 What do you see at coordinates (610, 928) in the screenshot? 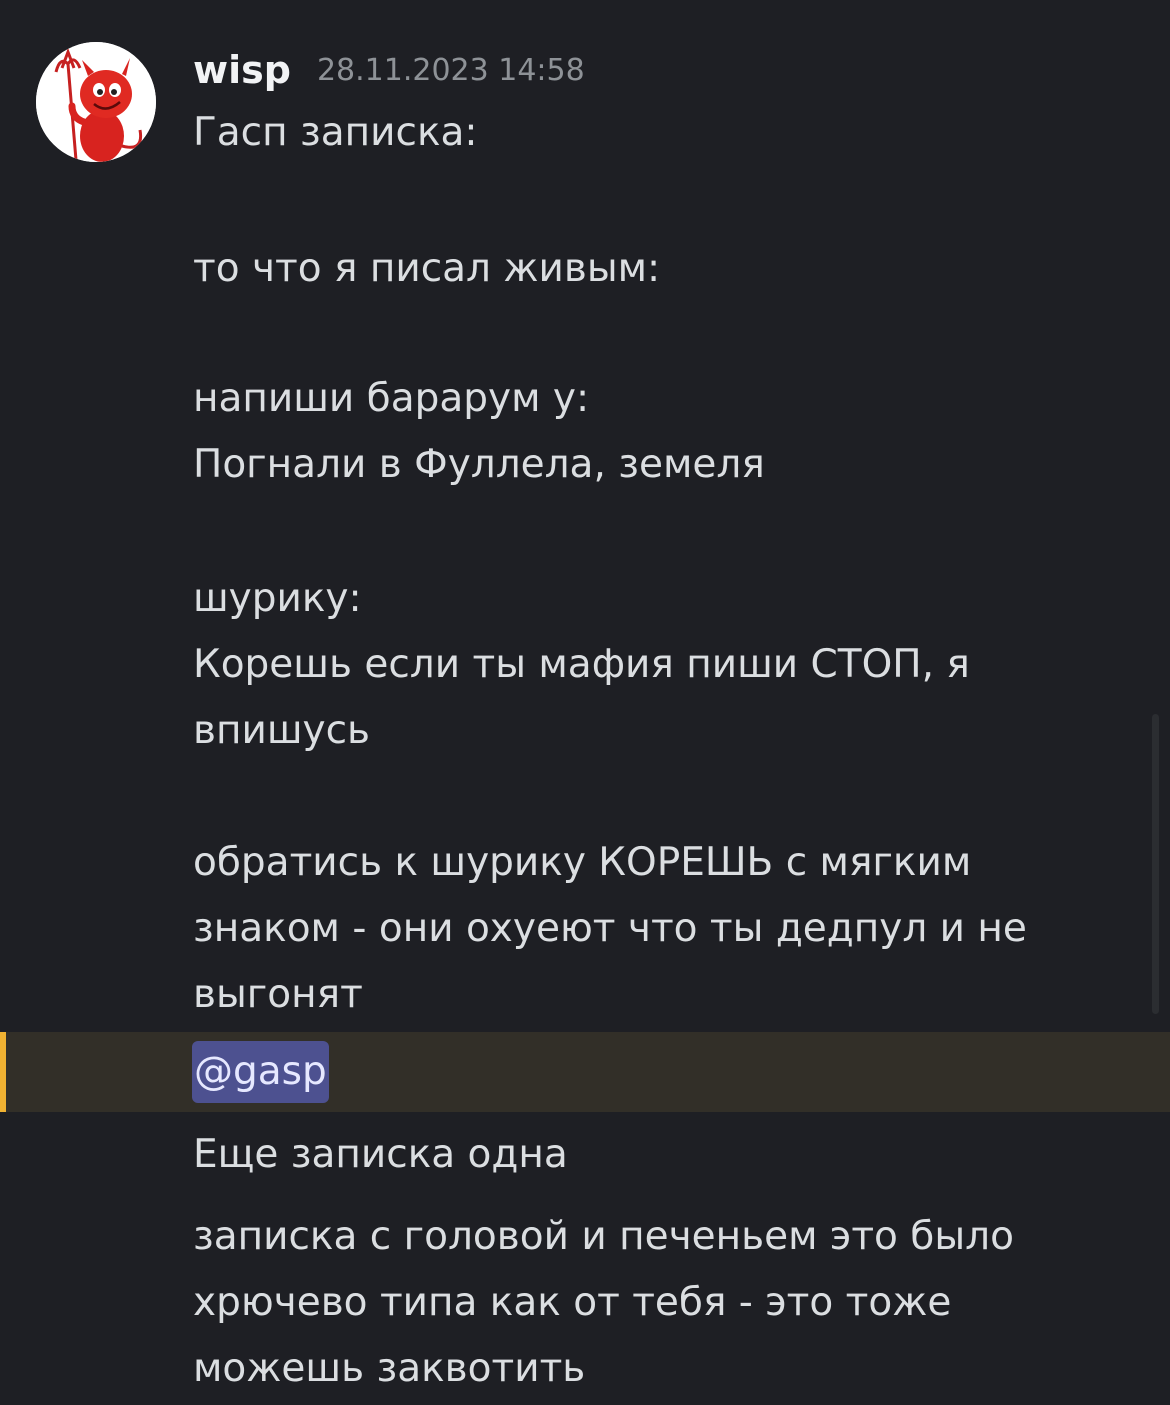
I see `message-line: знаком - они охуеют что ты дедпул и не` at bounding box center [610, 928].